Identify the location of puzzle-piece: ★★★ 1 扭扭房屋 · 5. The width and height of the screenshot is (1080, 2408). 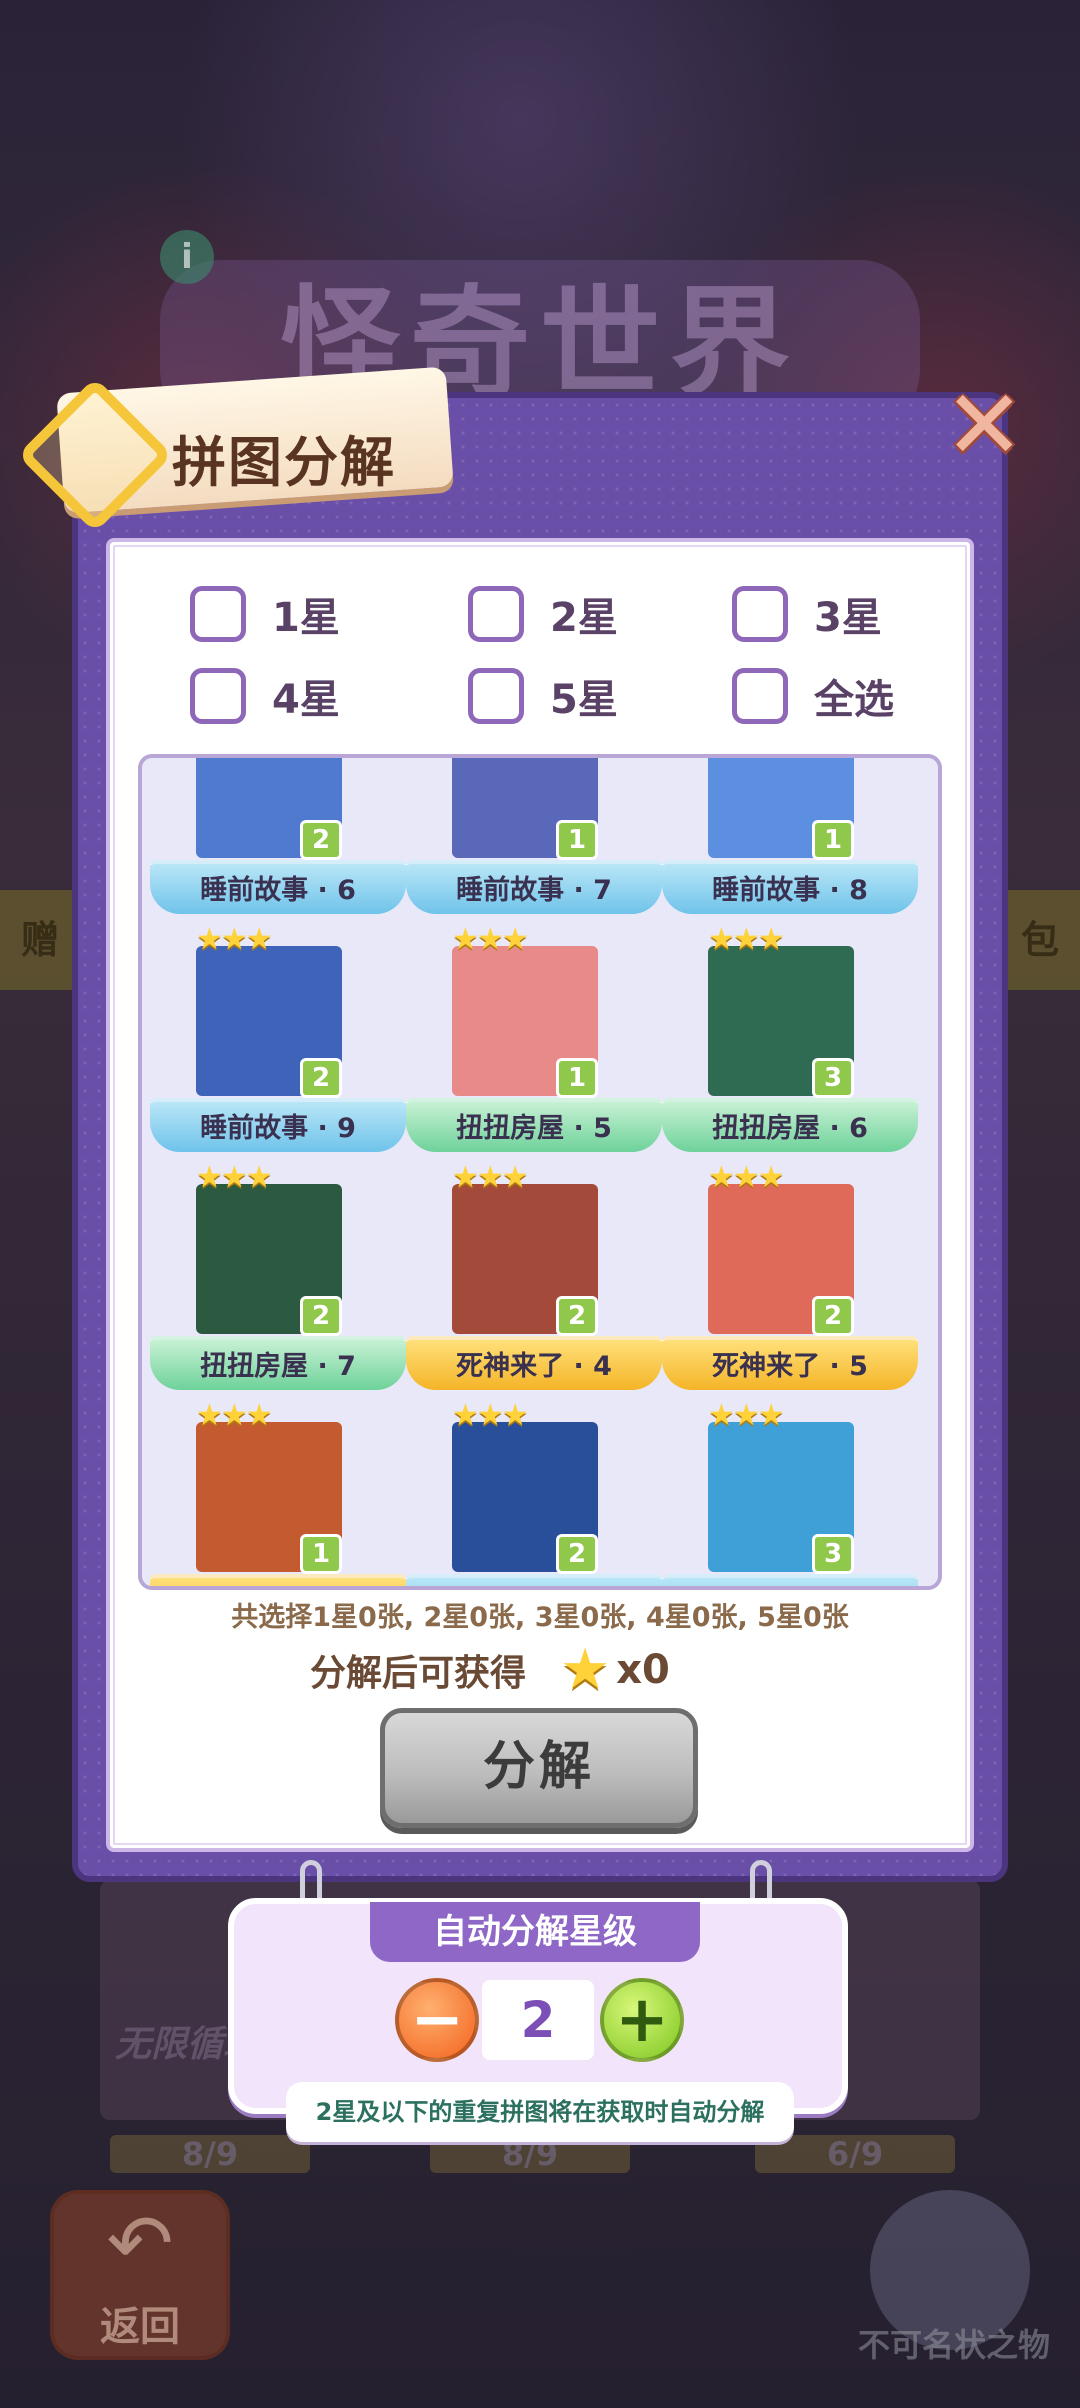
(534, 1044).